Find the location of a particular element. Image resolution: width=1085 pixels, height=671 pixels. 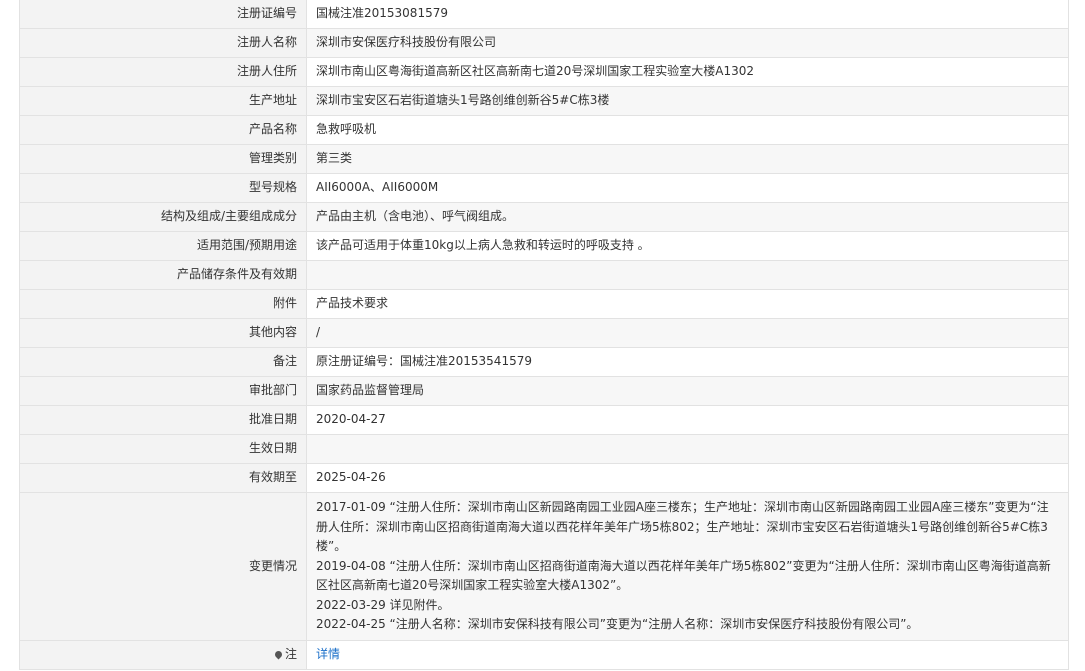

row-model-spec: 型号规格 AII6000A、AII6000M is located at coordinates (544, 188).